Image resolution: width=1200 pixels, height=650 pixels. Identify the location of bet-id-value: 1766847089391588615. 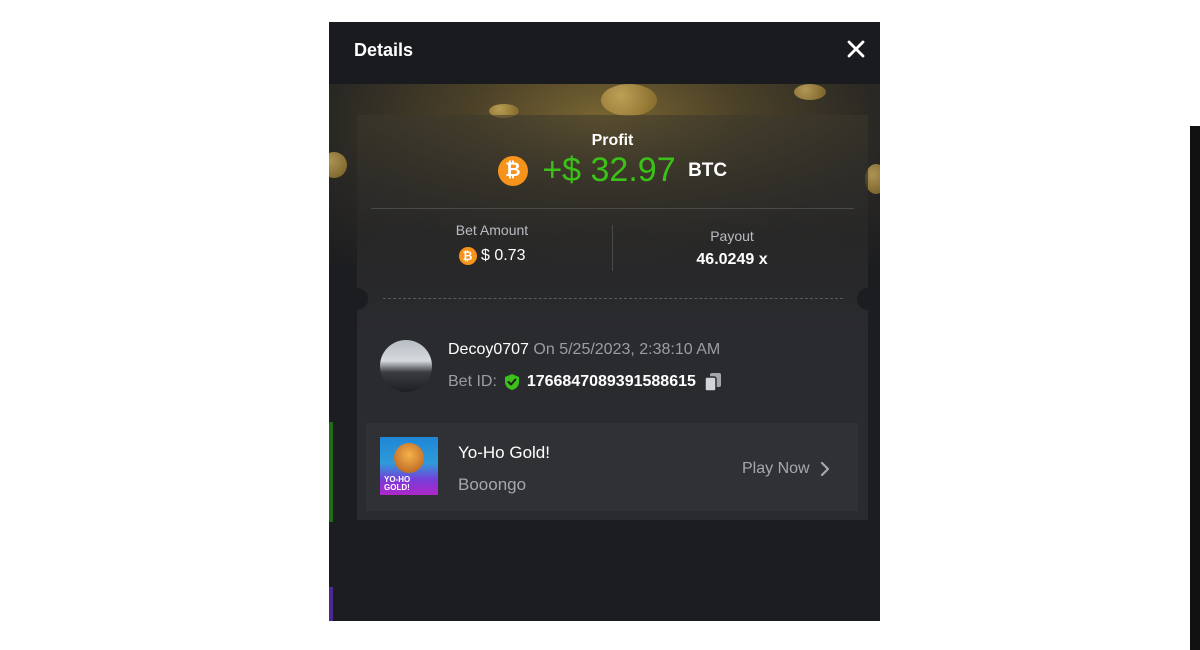
(611, 381).